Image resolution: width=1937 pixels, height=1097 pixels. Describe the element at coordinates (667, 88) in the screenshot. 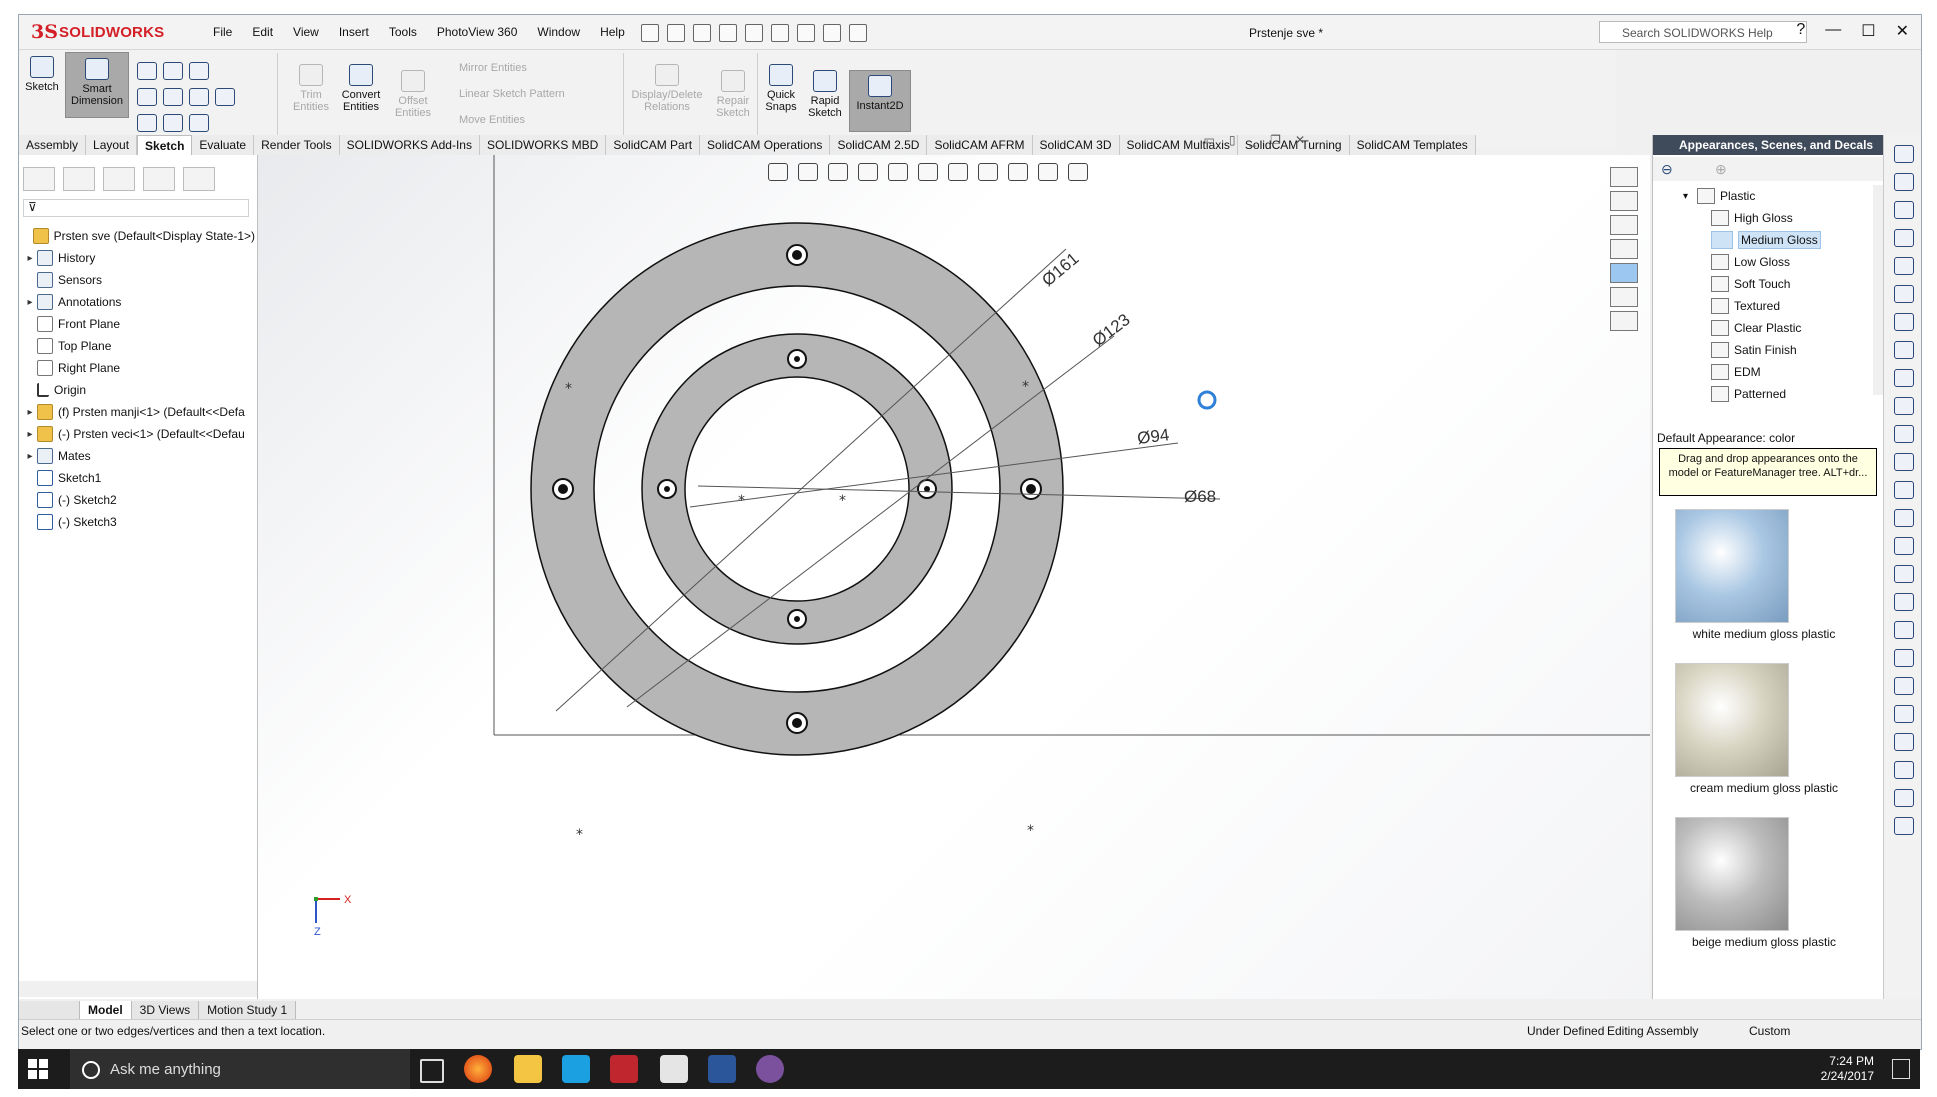

I see `display-delete-relations-button: Display/Delete Relations` at that location.